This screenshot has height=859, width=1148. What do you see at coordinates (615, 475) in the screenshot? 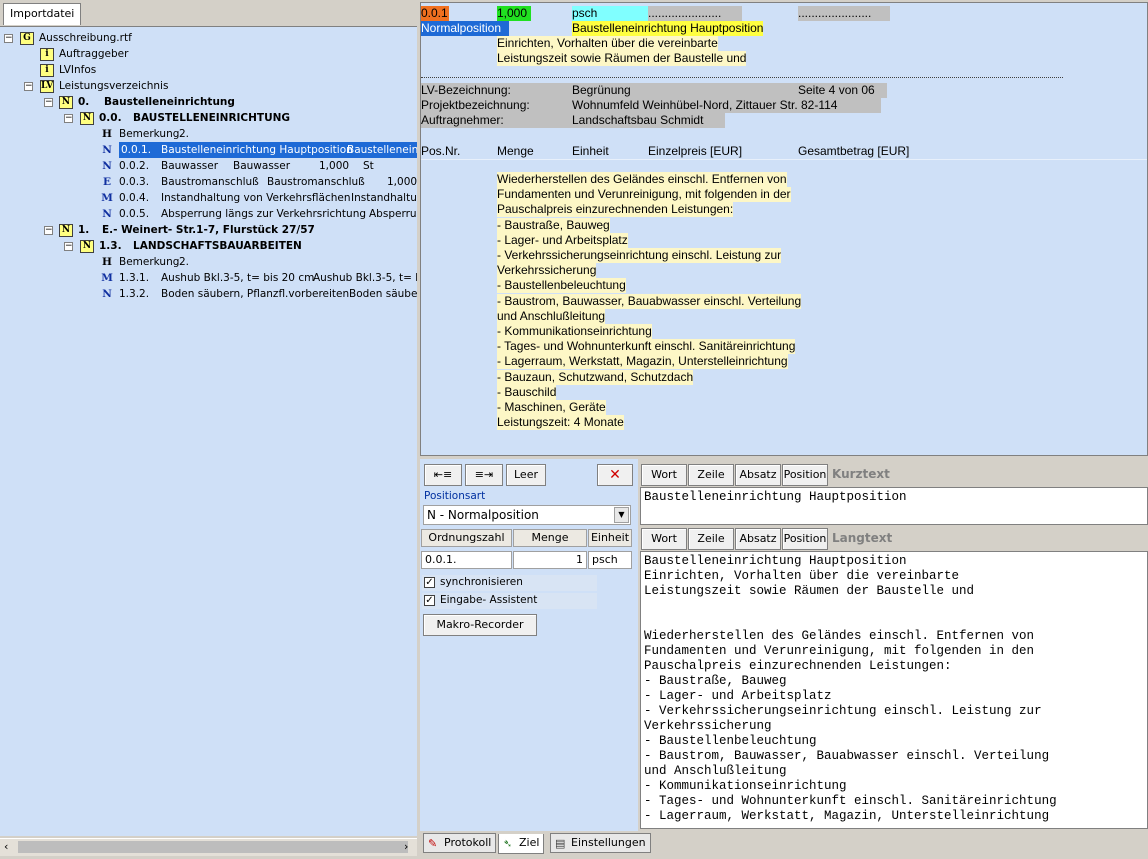
I see `delete-button: ✕` at bounding box center [615, 475].